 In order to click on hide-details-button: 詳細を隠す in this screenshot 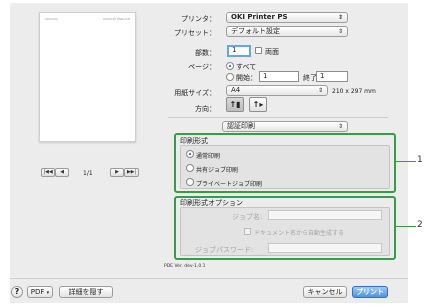, I will do `click(86, 292)`.